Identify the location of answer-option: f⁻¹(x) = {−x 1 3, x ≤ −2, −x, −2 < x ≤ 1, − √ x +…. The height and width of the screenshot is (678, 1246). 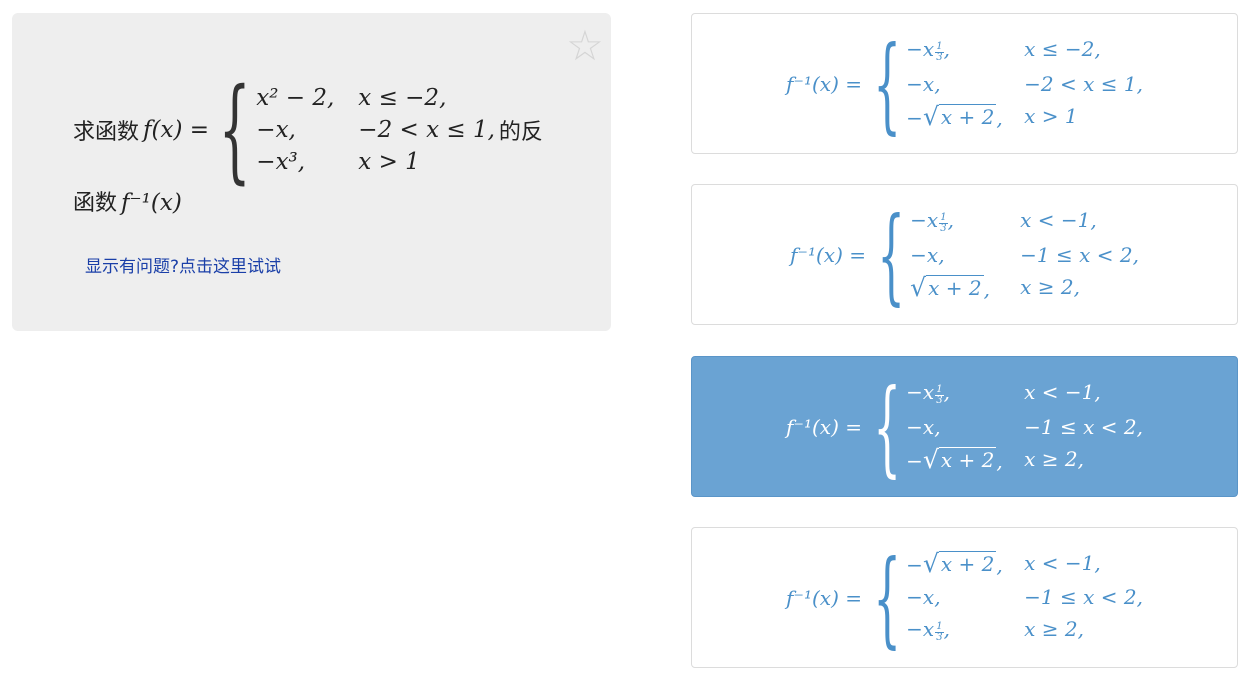
(964, 83).